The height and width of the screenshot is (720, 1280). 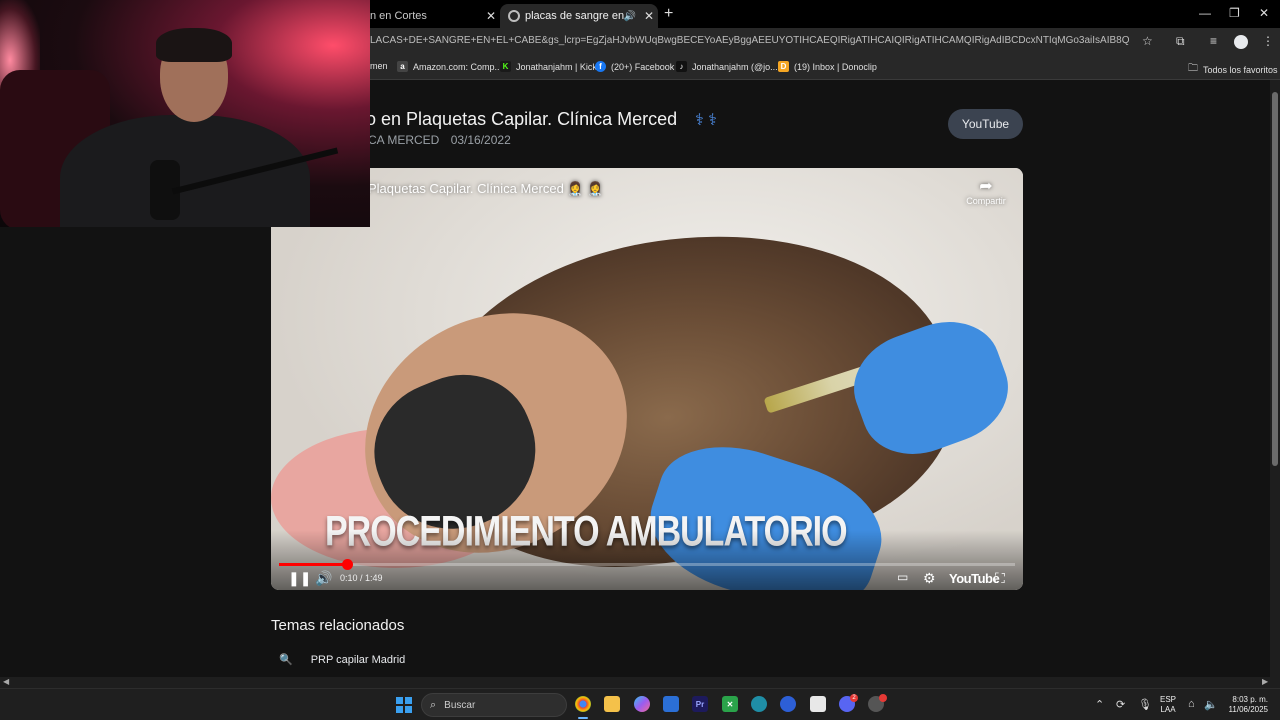 I want to click on time-display: 0:10 / 1:49, so click(x=361, y=578).